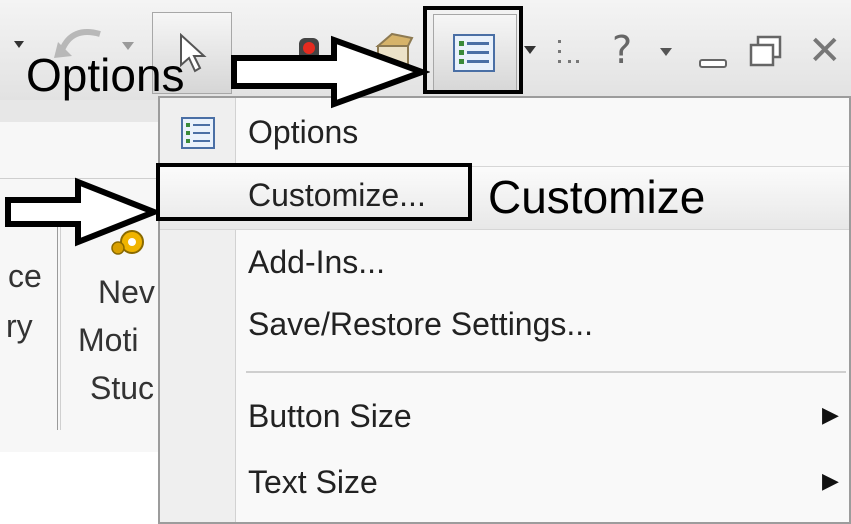 The height and width of the screenshot is (524, 851). What do you see at coordinates (126, 292) in the screenshot?
I see `new-motion-study-line1: Nev` at bounding box center [126, 292].